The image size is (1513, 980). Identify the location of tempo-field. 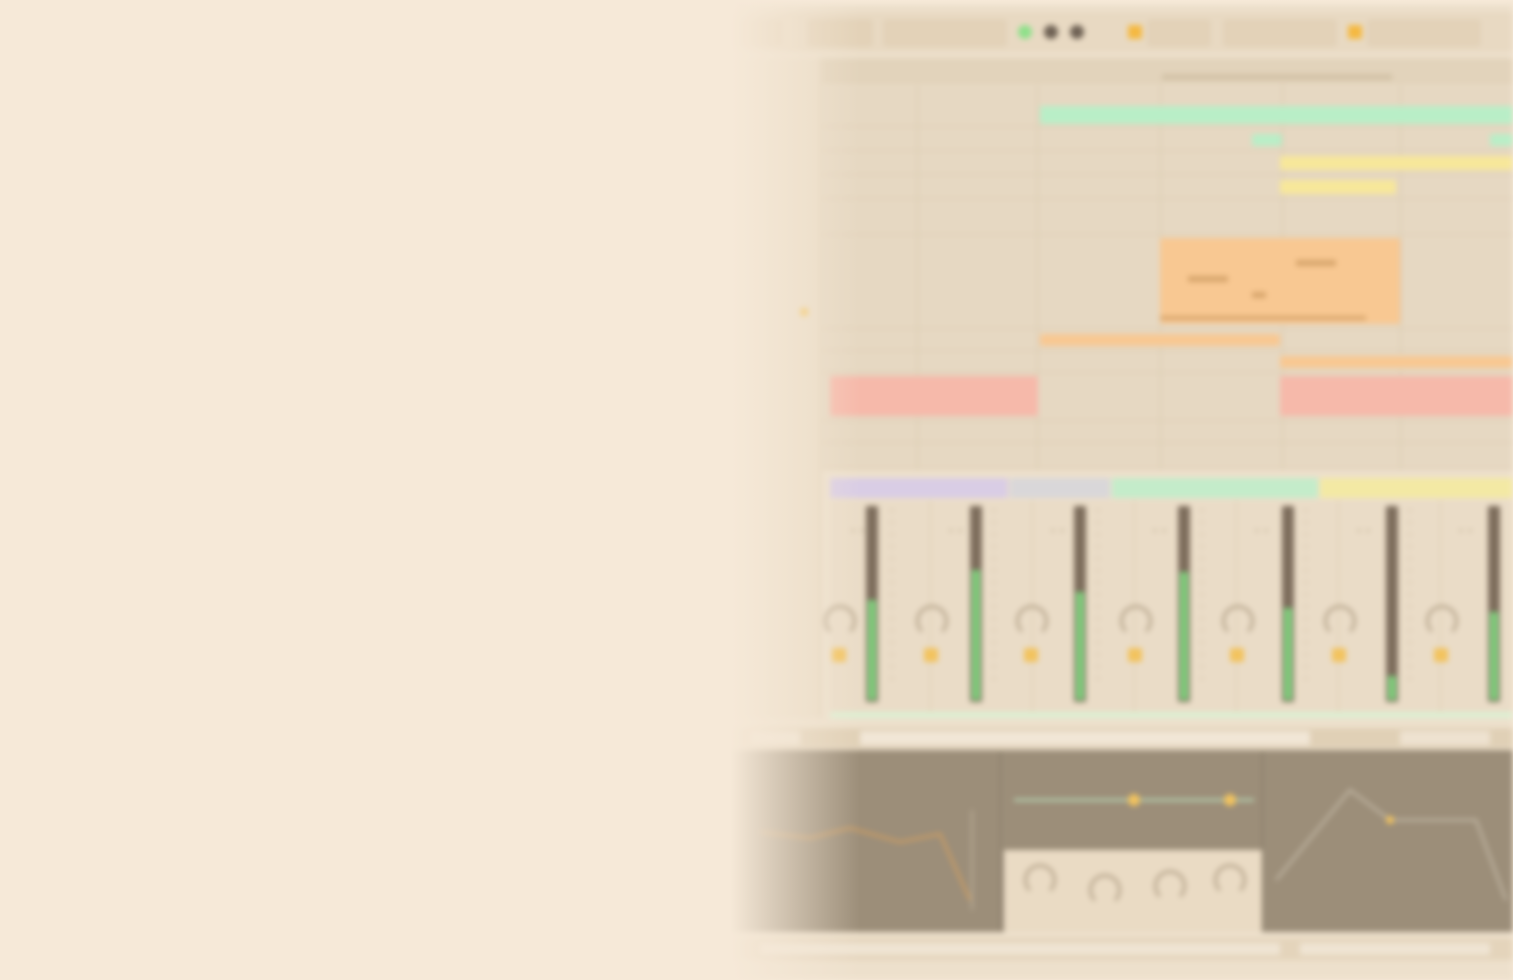
(750, 33).